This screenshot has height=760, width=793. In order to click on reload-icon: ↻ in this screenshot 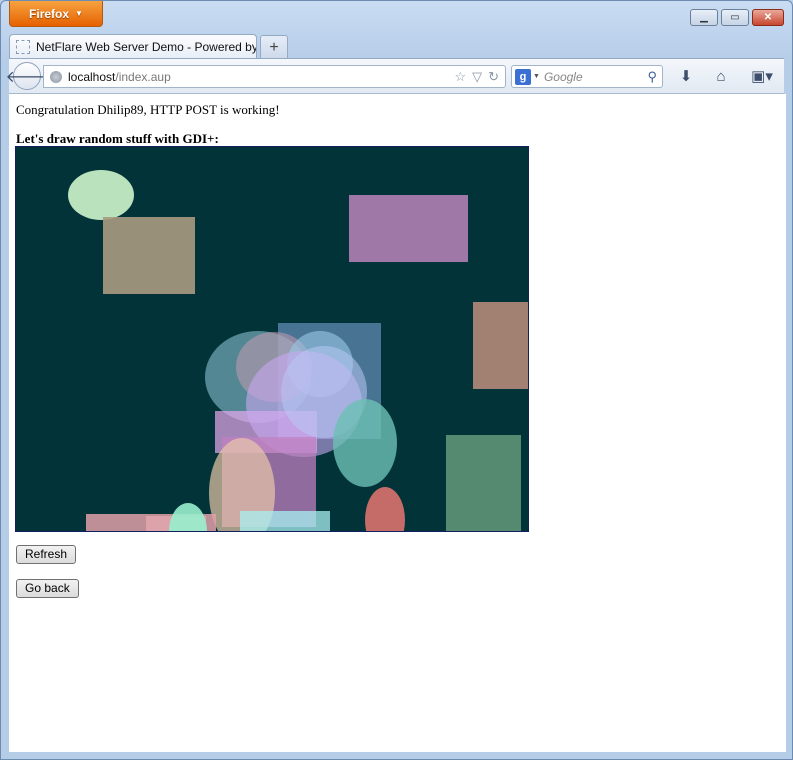, I will do `click(493, 77)`.